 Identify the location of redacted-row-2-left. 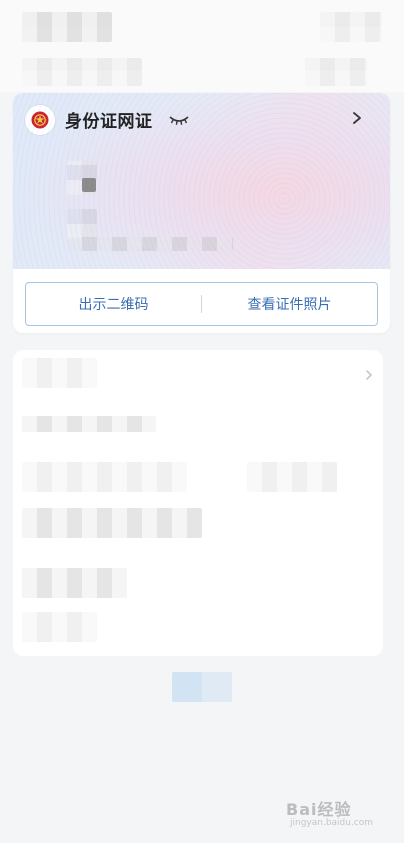
(104, 477).